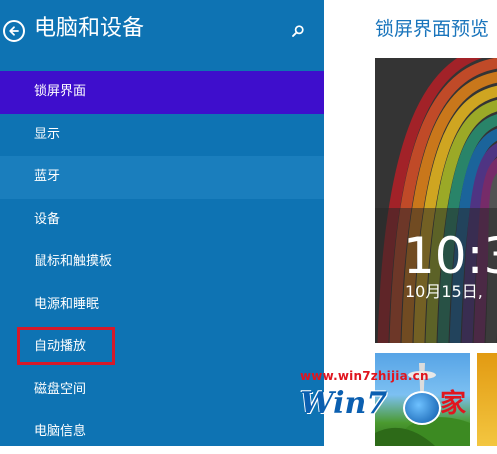 This screenshot has height=454, width=497. Describe the element at coordinates (60, 431) in the screenshot. I see `nav-item-label: 电脑信息` at that location.